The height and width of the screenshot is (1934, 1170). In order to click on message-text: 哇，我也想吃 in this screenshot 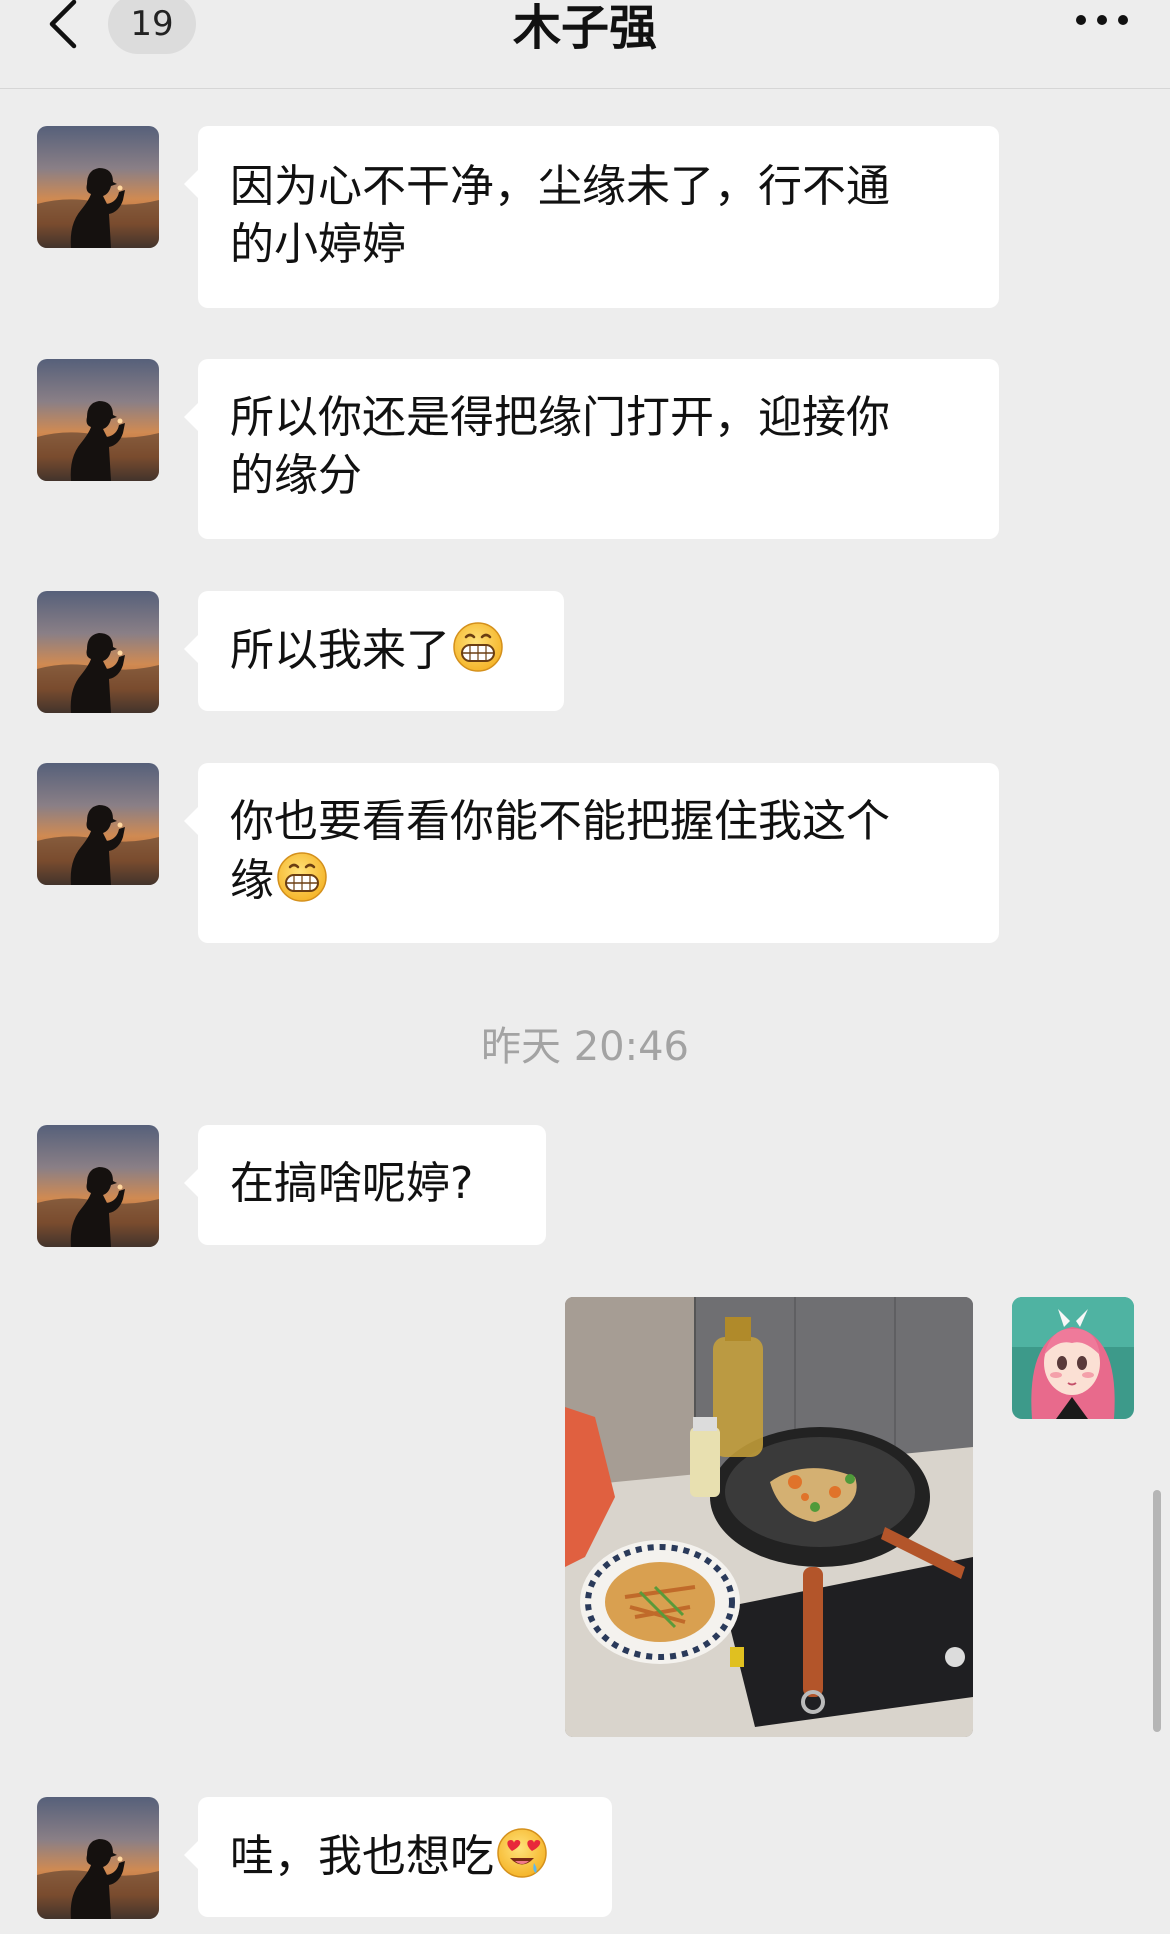, I will do `click(362, 1856)`.